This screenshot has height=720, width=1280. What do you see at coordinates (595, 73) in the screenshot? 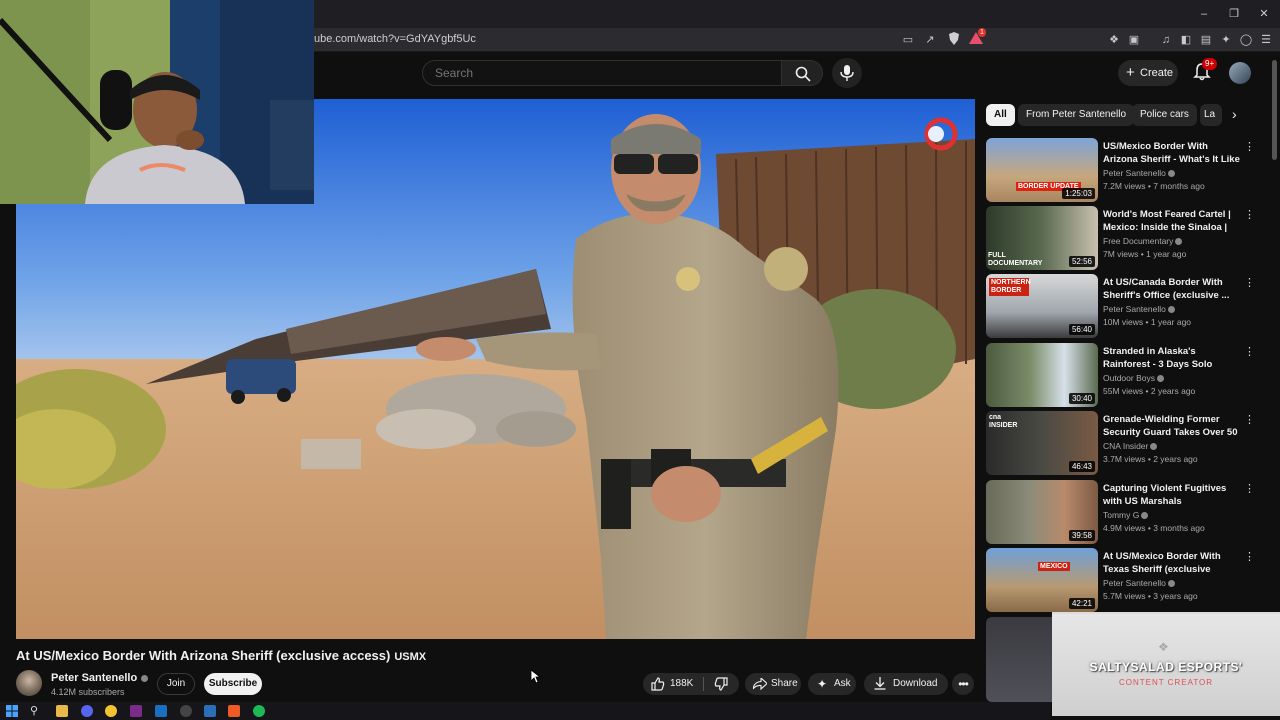
I see `search-input` at bounding box center [595, 73].